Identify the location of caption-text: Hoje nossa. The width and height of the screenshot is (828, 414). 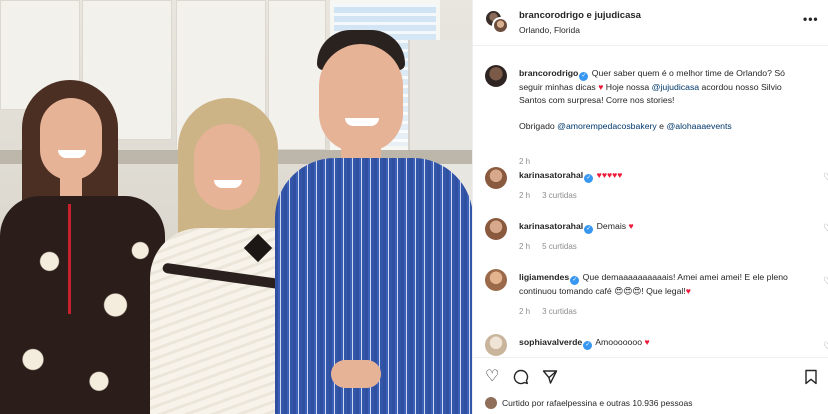
(627, 87).